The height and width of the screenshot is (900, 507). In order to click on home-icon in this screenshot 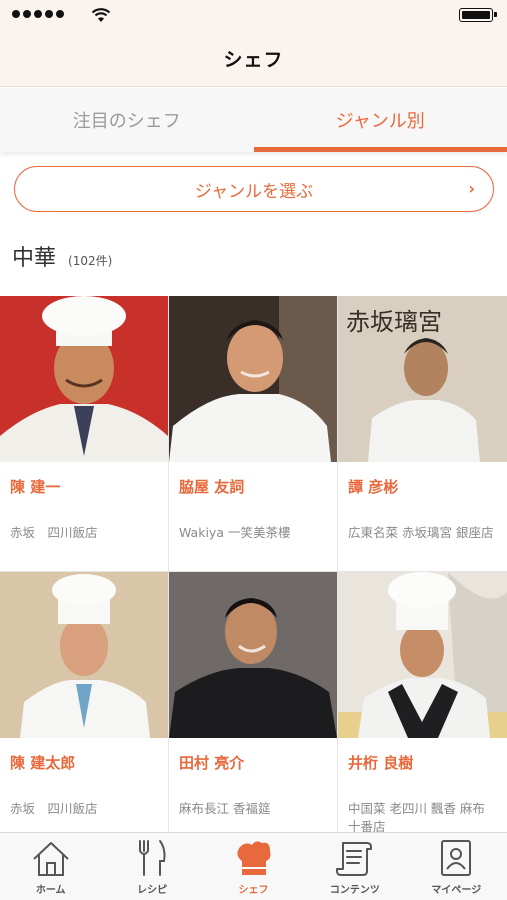, I will do `click(51, 859)`.